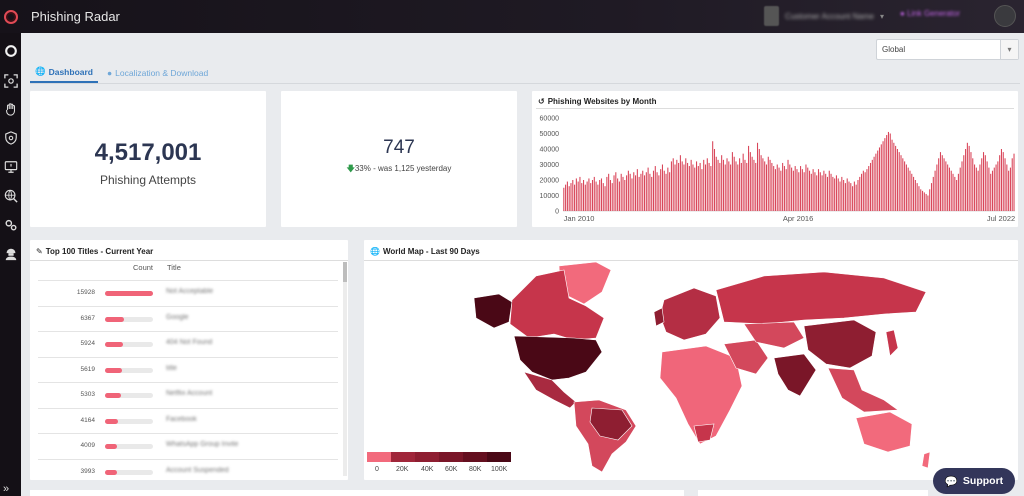 The image size is (1024, 496). What do you see at coordinates (143, 267) in the screenshot?
I see `column-header-count: Count` at bounding box center [143, 267].